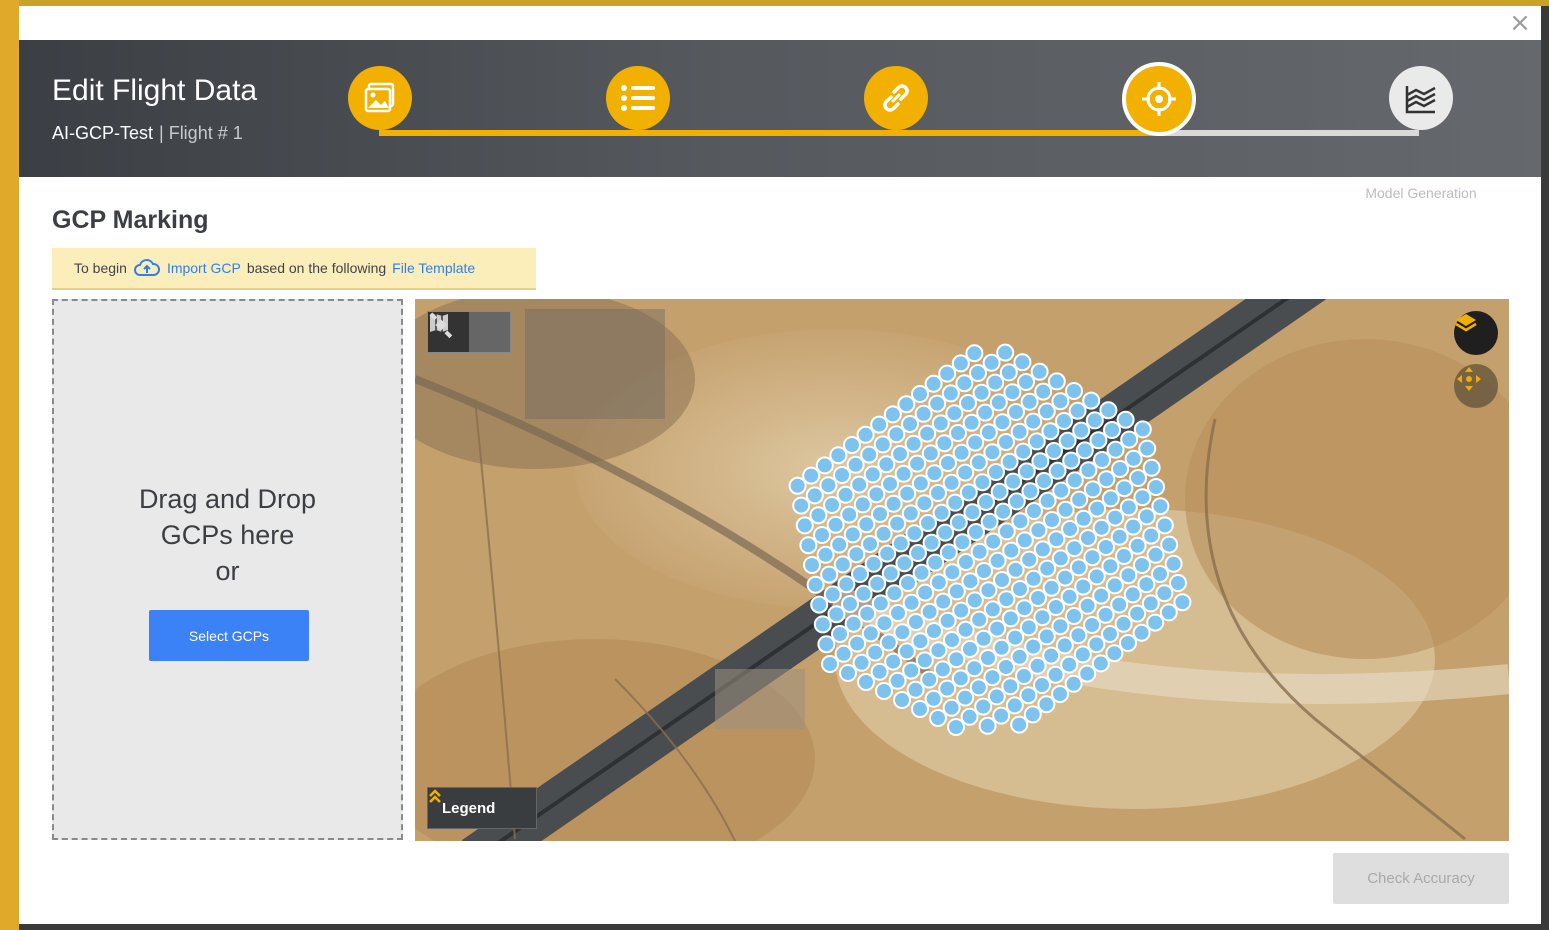  Describe the element at coordinates (1476, 333) in the screenshot. I see `layers-icon` at that location.